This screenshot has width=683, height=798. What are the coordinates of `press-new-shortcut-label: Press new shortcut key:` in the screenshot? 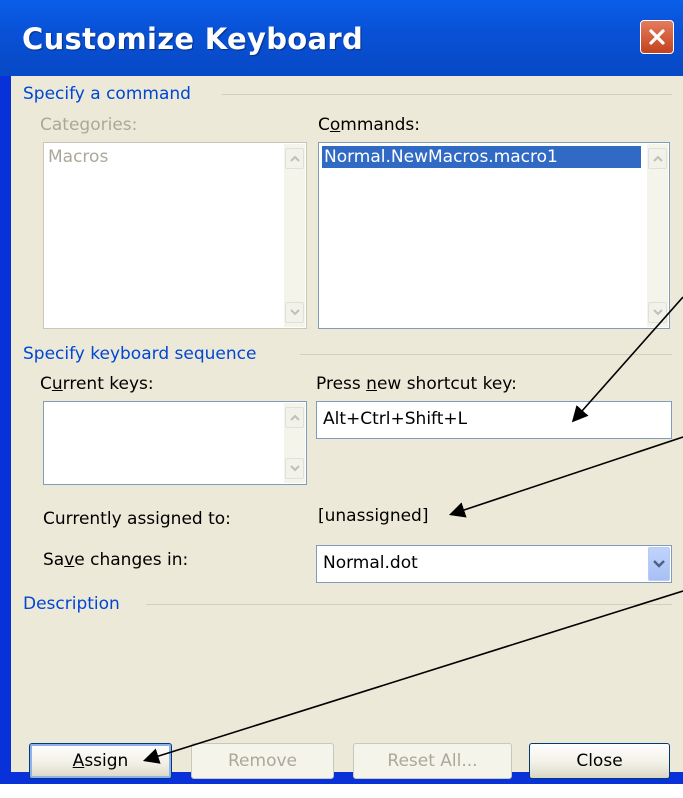 It's located at (416, 384).